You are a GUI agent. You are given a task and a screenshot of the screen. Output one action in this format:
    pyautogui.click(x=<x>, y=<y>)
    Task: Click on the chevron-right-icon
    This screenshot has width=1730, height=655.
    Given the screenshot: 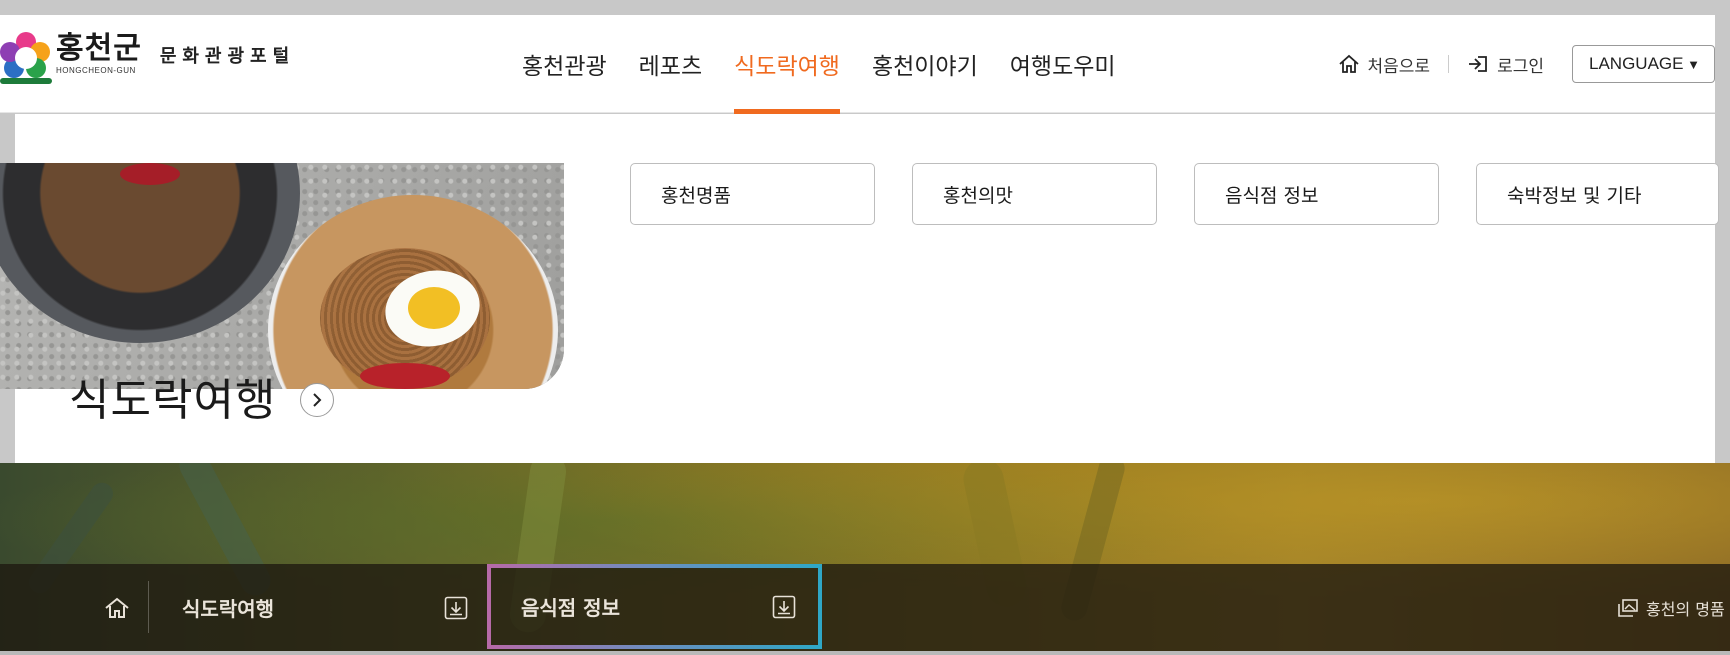 What is the action you would take?
    pyautogui.click(x=317, y=400)
    